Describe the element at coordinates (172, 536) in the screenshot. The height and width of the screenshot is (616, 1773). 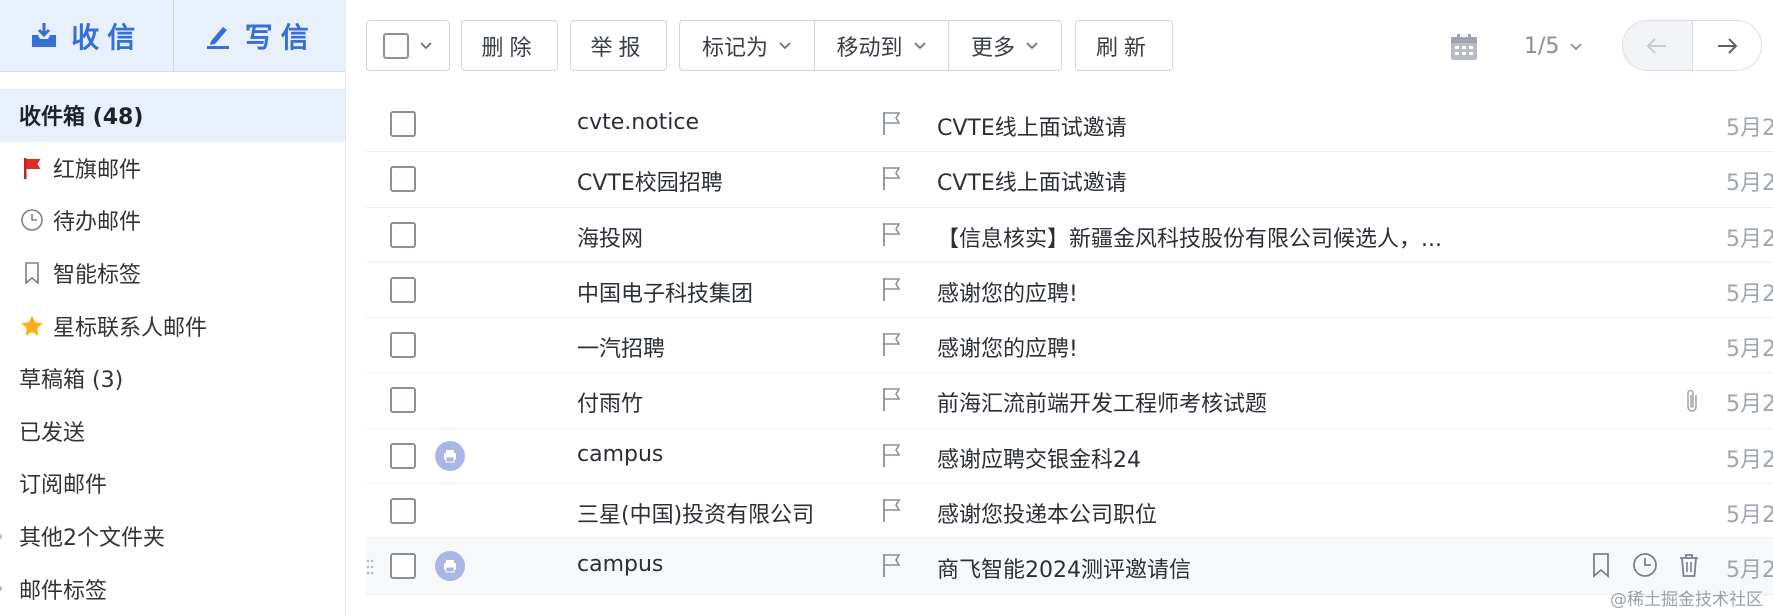
I see `sidebar-item-other-folders: 其他2个文件夹` at that location.